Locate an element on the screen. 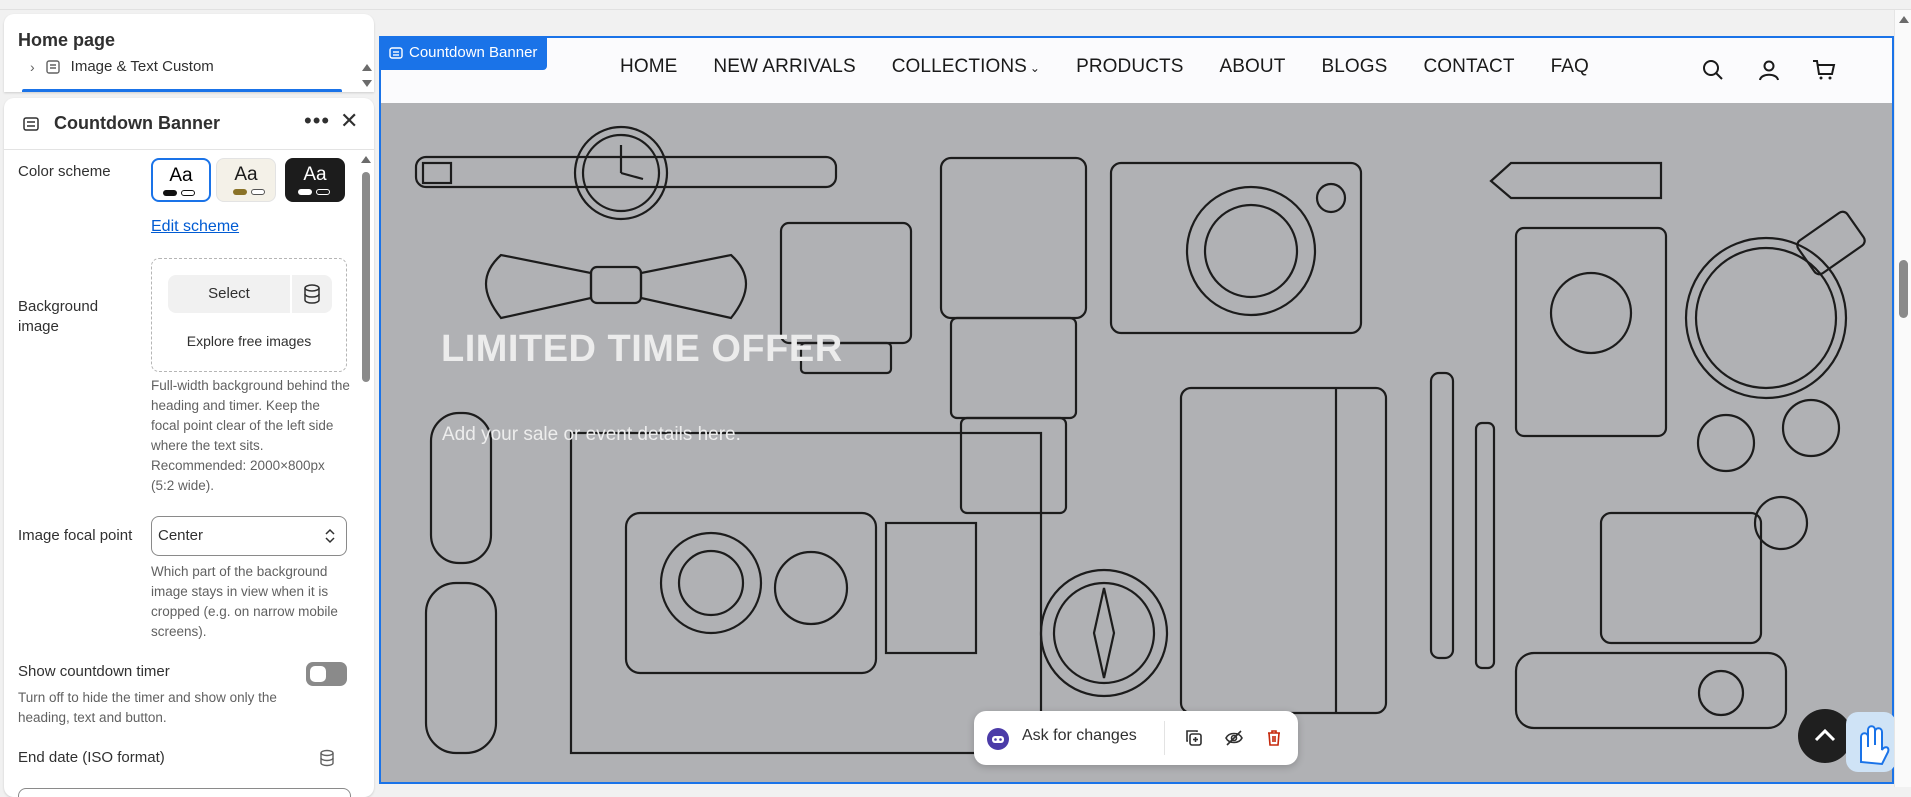  nav-blogs: BLOGS is located at coordinates (1354, 67).